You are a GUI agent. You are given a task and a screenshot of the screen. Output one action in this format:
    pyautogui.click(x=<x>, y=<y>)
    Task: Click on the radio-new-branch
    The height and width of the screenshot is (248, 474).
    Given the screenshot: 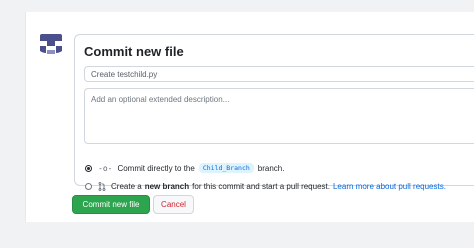 What is the action you would take?
    pyautogui.click(x=88, y=186)
    